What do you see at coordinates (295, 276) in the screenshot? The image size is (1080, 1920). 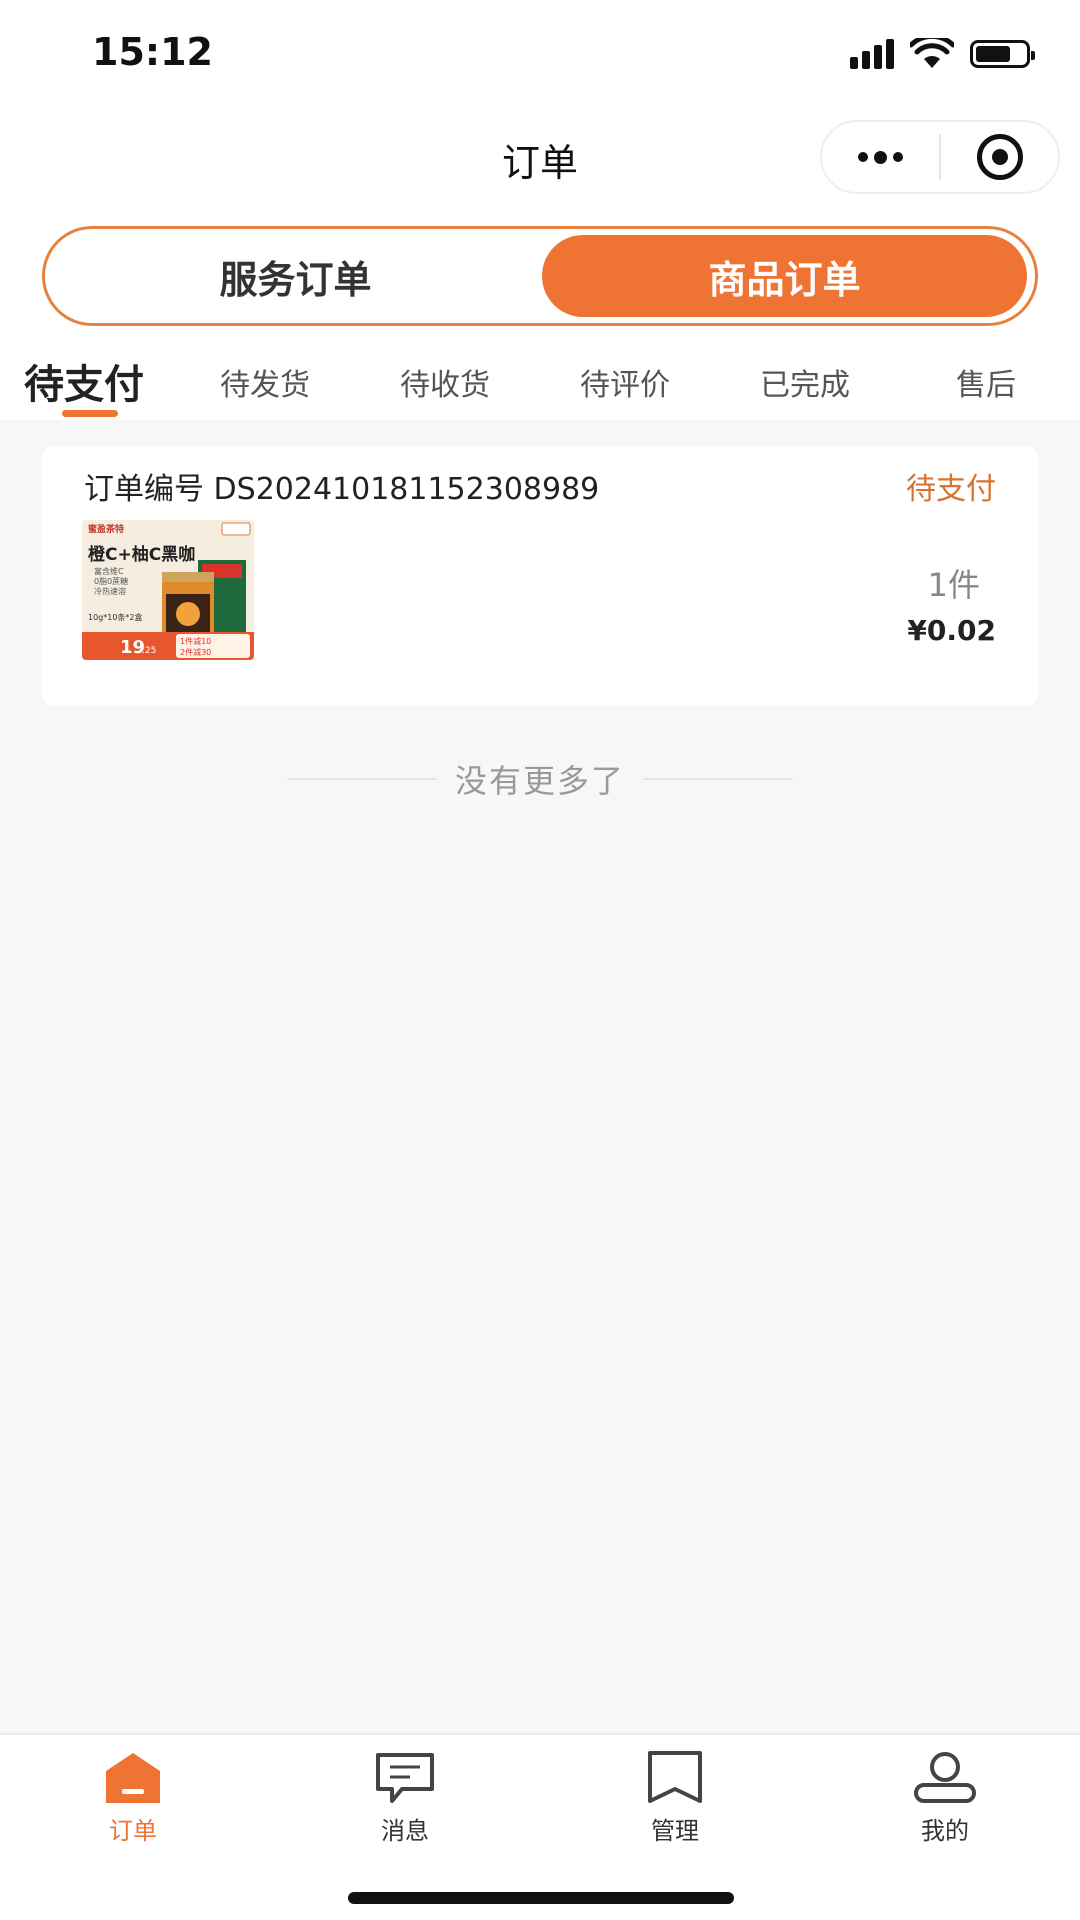 I see `service-orders-tab: 服务订单` at bounding box center [295, 276].